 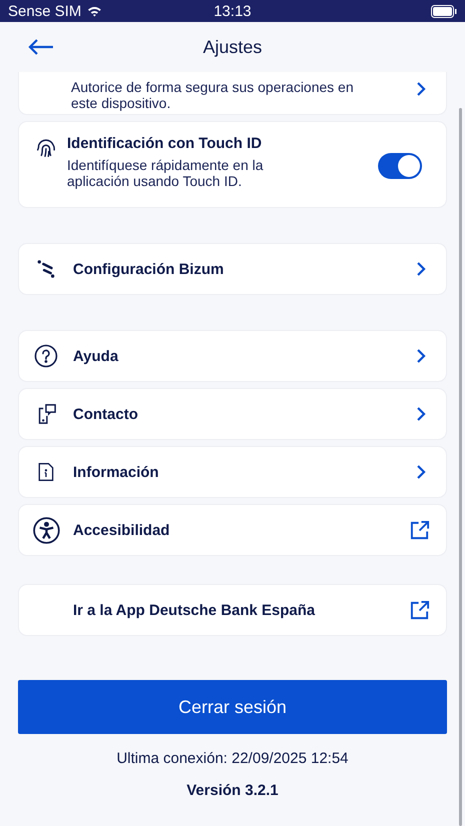 I want to click on logout-button: Cerrar sesión, so click(x=232, y=707).